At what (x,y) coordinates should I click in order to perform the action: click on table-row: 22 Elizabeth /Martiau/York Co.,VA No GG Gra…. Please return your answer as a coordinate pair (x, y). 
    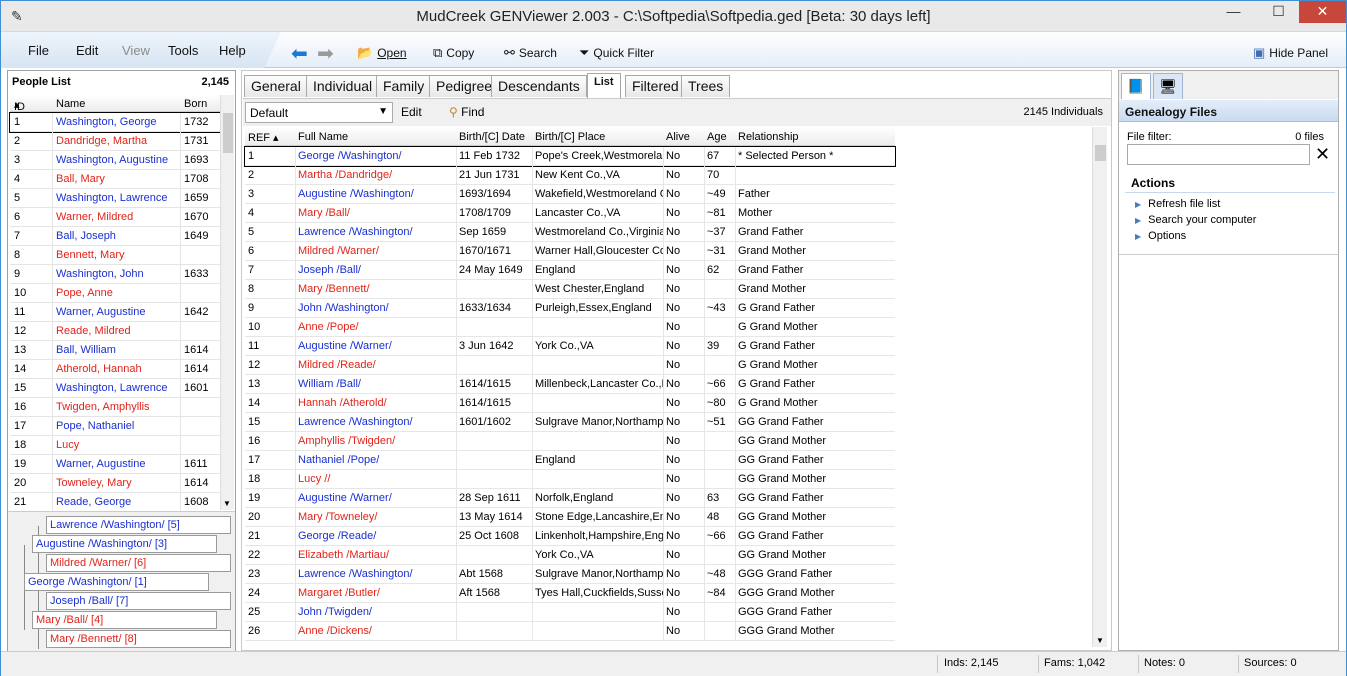
    Looking at the image, I should click on (570, 555).